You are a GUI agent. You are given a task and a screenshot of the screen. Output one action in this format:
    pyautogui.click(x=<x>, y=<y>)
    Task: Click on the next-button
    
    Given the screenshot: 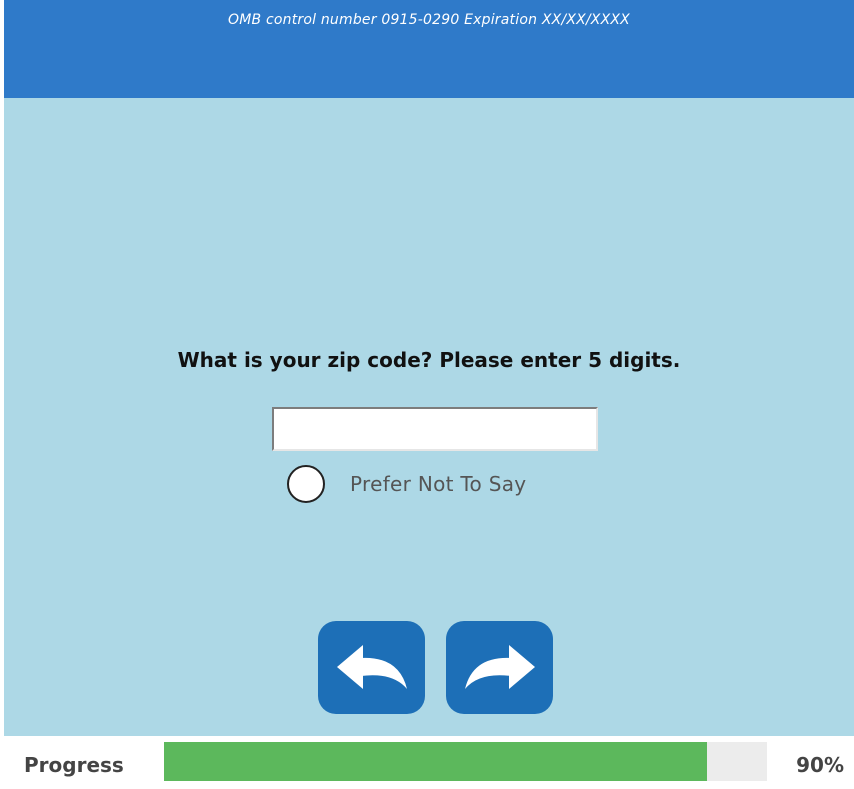 What is the action you would take?
    pyautogui.click(x=499, y=667)
    